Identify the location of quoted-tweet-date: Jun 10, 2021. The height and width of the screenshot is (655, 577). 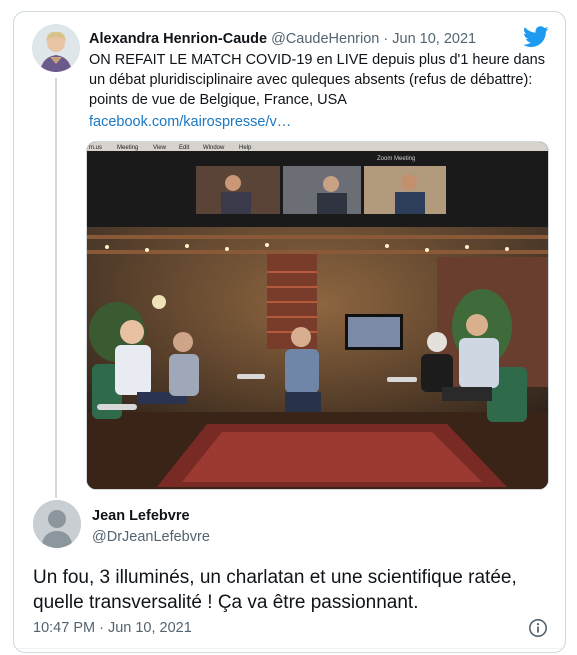
(434, 39).